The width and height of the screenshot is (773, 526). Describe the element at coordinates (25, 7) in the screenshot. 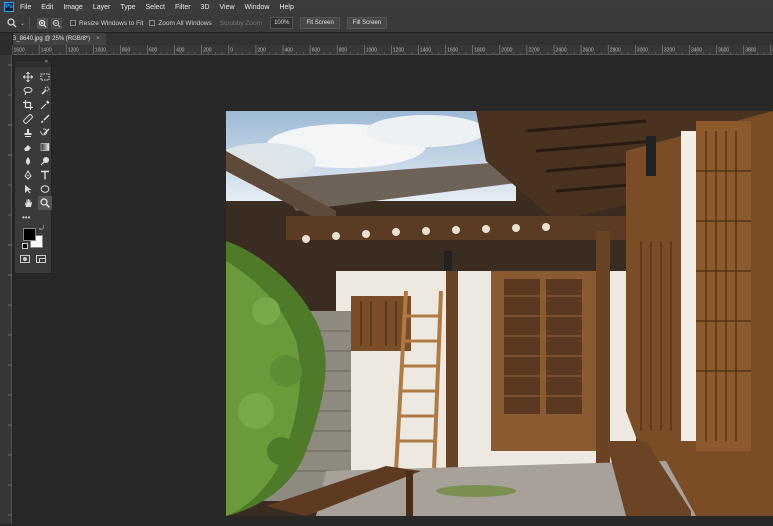

I see `menu-file: File` at that location.